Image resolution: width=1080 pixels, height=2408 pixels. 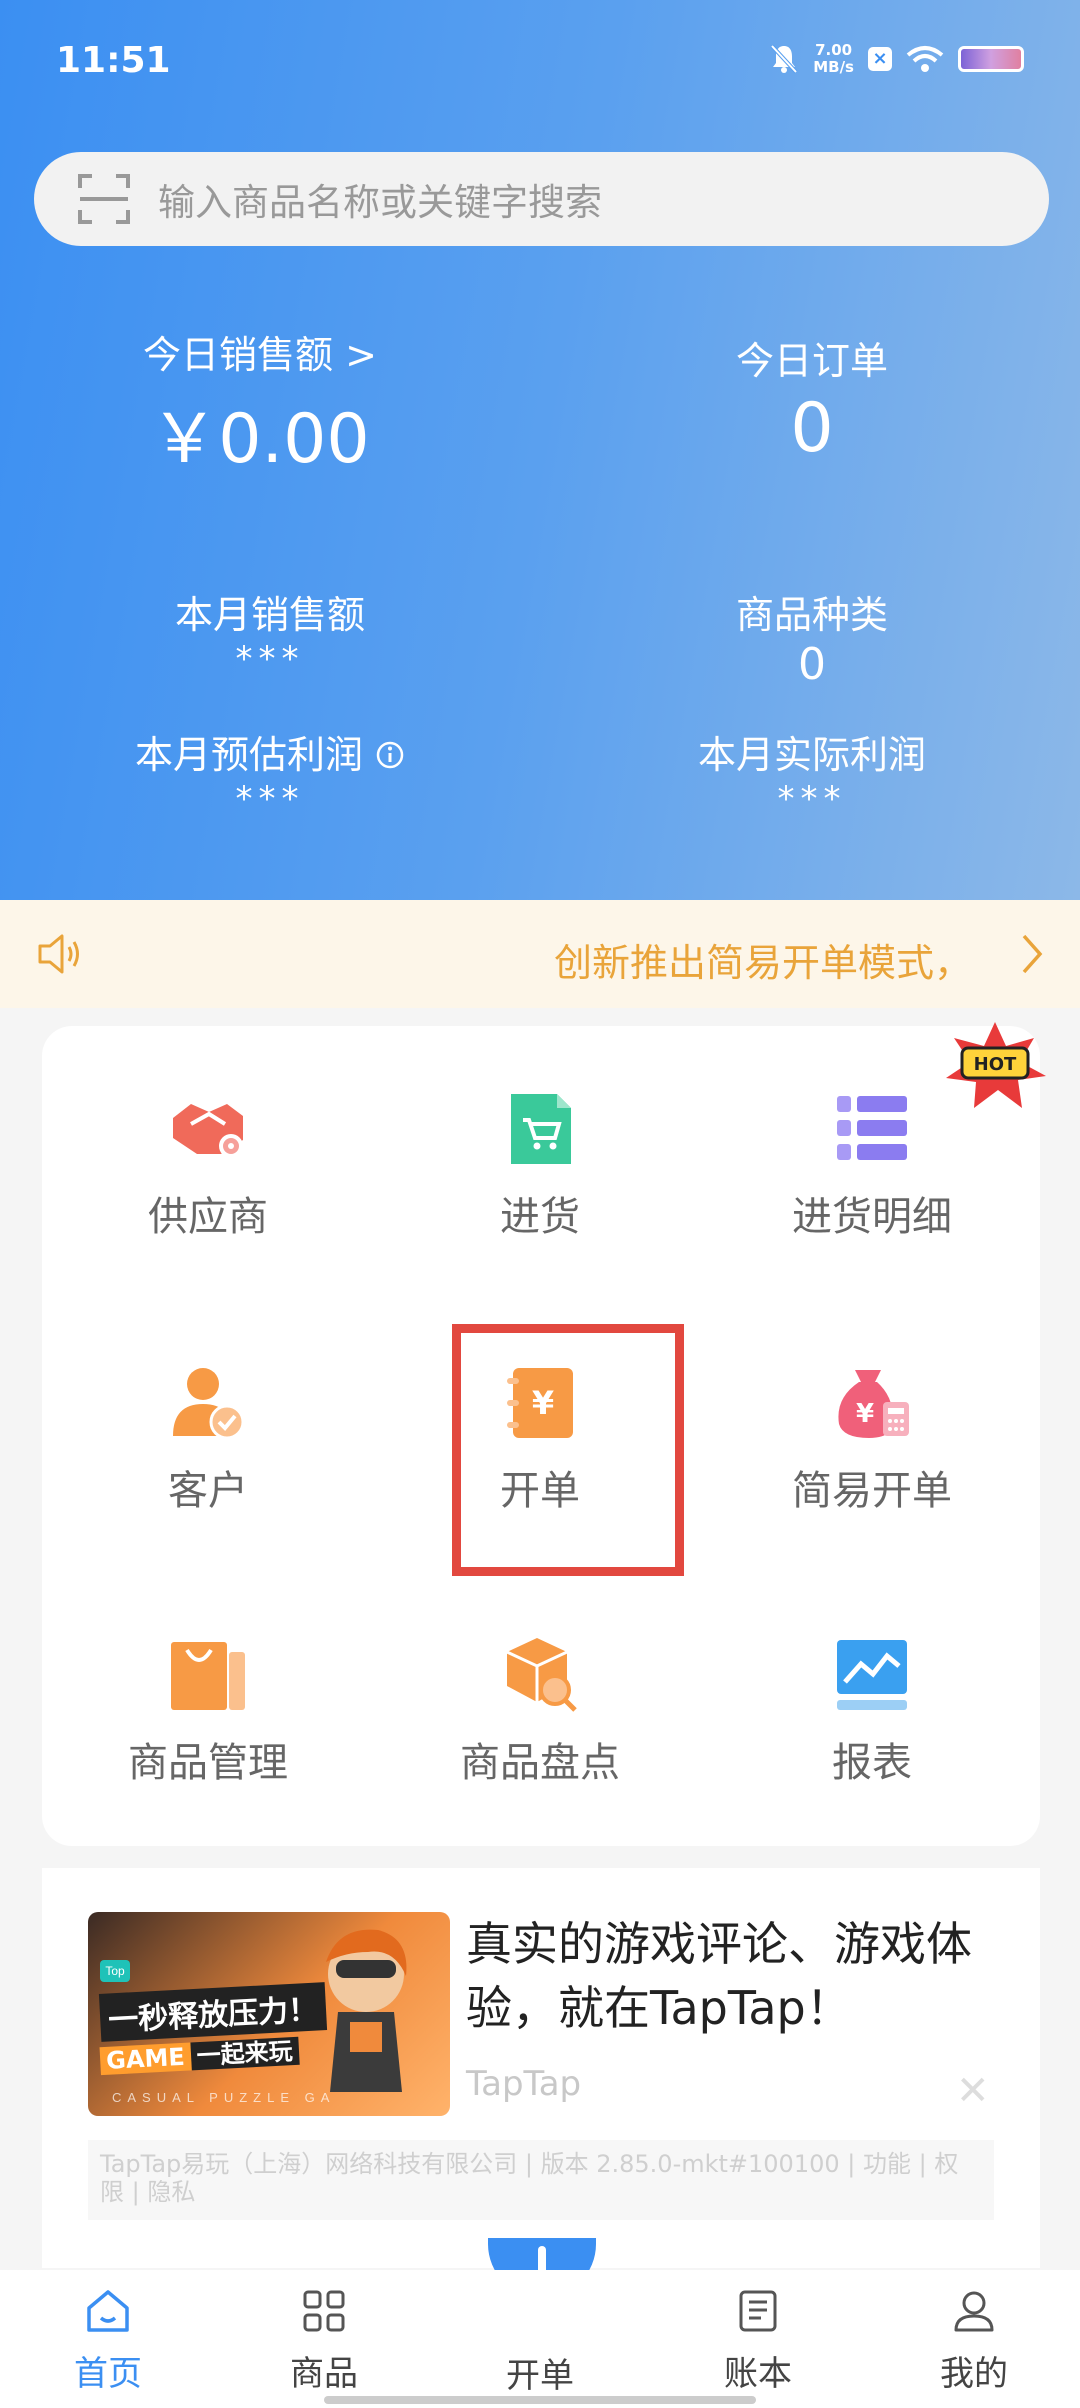 I want to click on grid-item-inventory-check: 商品盘点, so click(x=540, y=1712).